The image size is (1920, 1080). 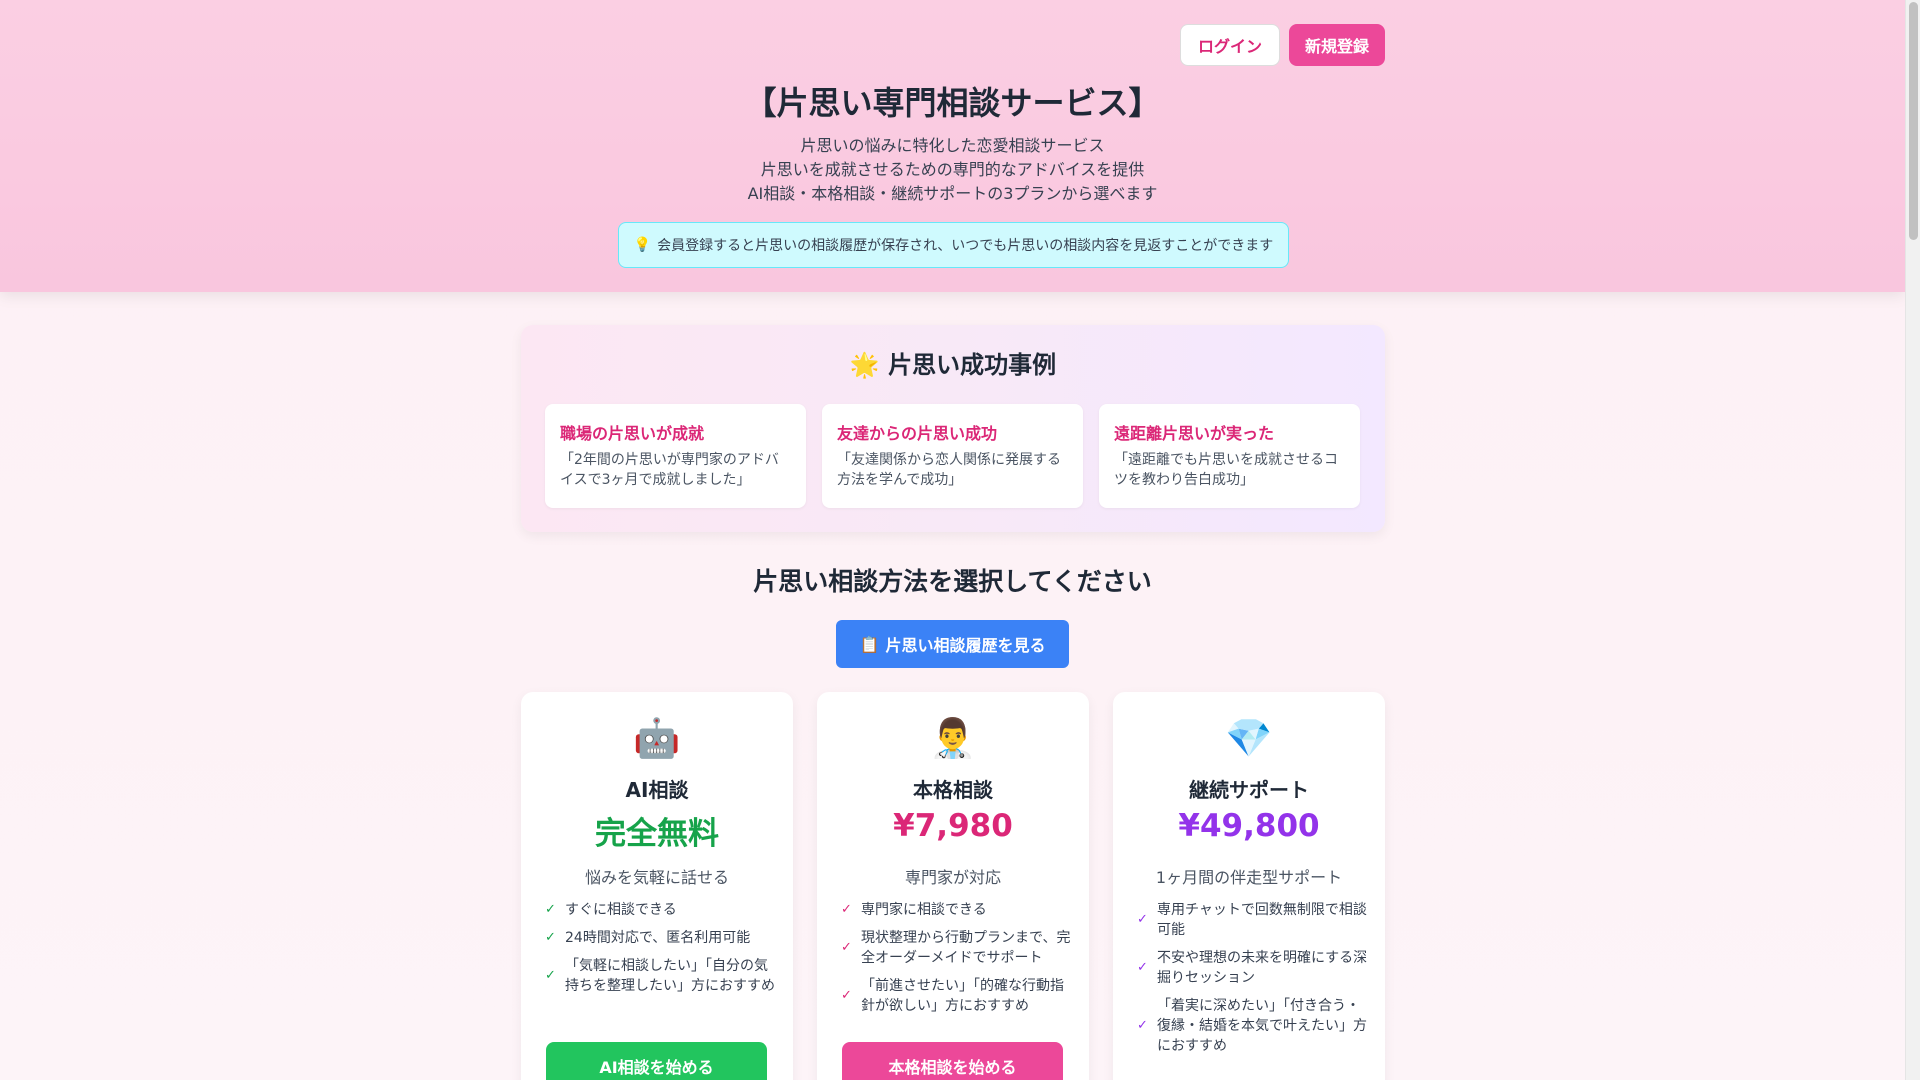 I want to click on story-card: 職場の片思いが成就 「2年間の片思いが専門家のアドバイスで3ヶ月で成就しました」, so click(x=675, y=456).